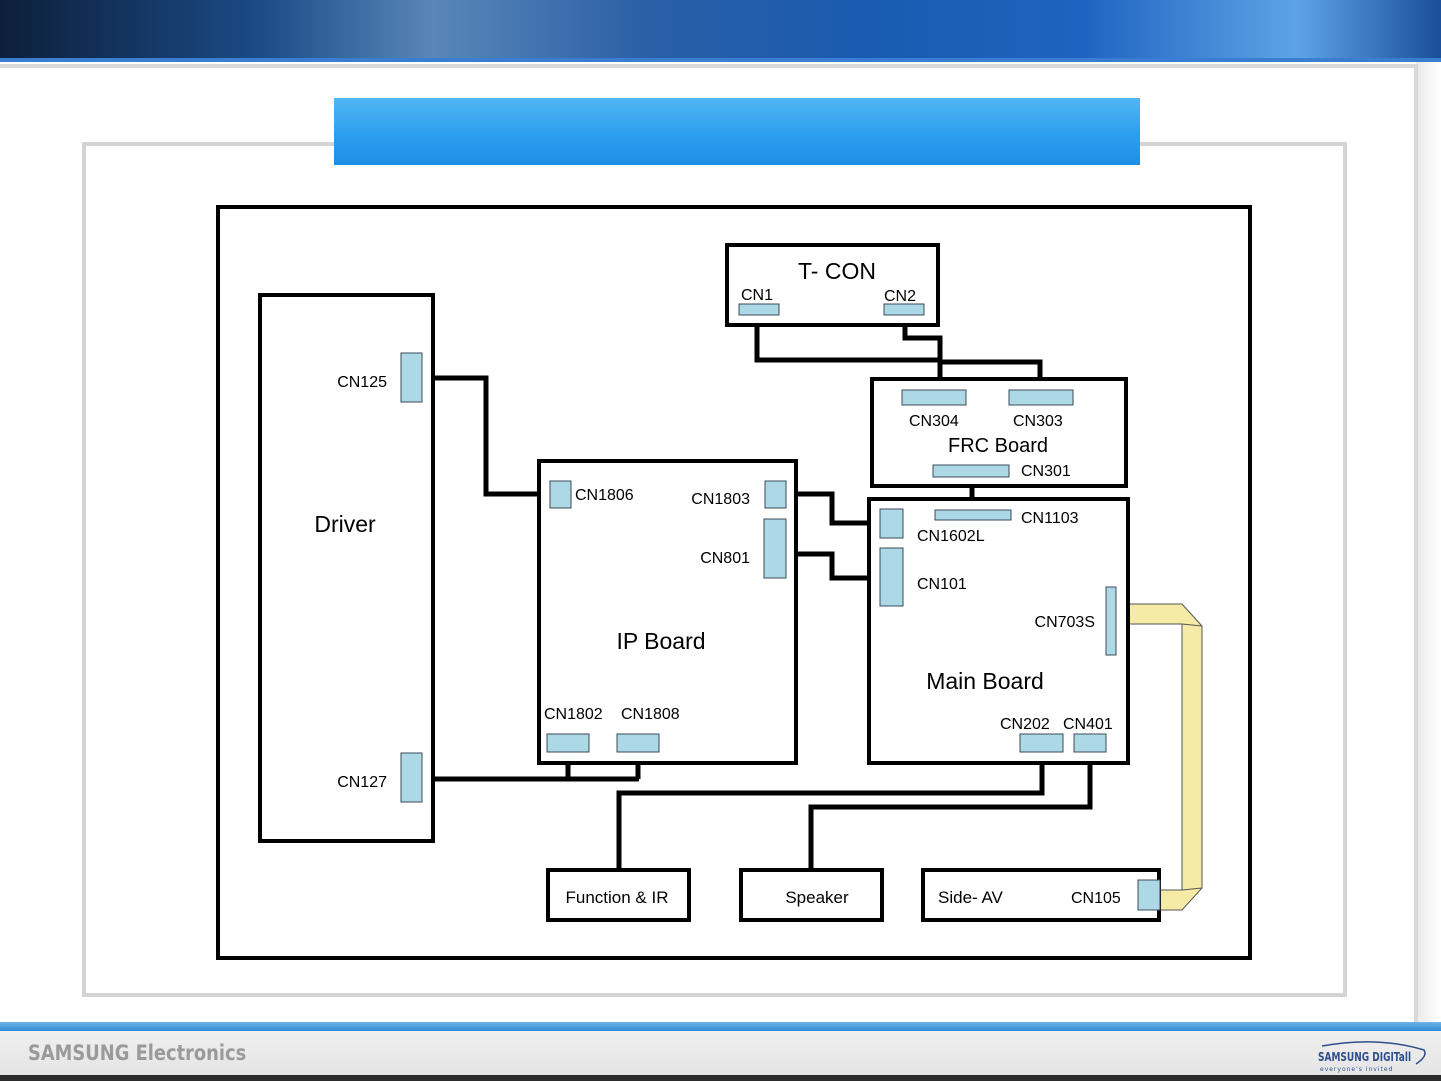 The image size is (1441, 1081). I want to click on cn1806-label: CN1806, so click(604, 495).